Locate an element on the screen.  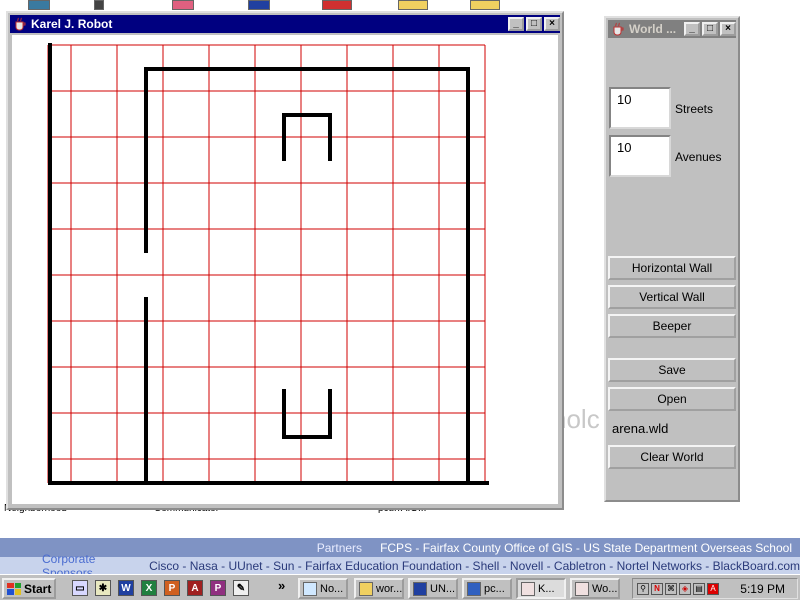
publisher-icon: P is located at coordinates (218, 588).